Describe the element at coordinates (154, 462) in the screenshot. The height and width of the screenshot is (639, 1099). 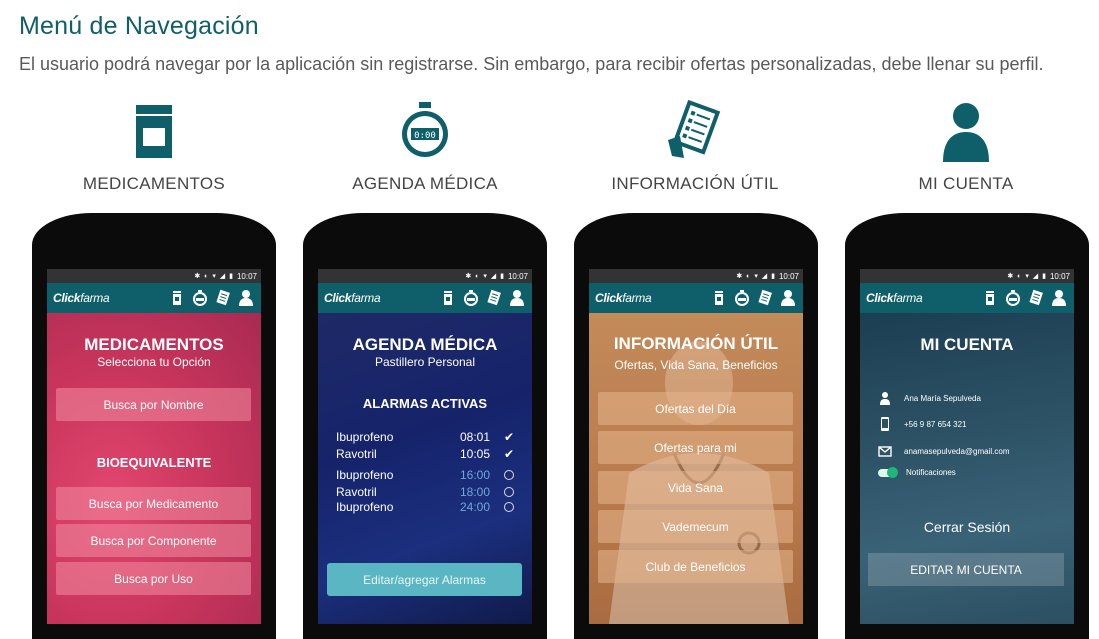
I see `section-title: BIOEQUIVALENTE` at that location.